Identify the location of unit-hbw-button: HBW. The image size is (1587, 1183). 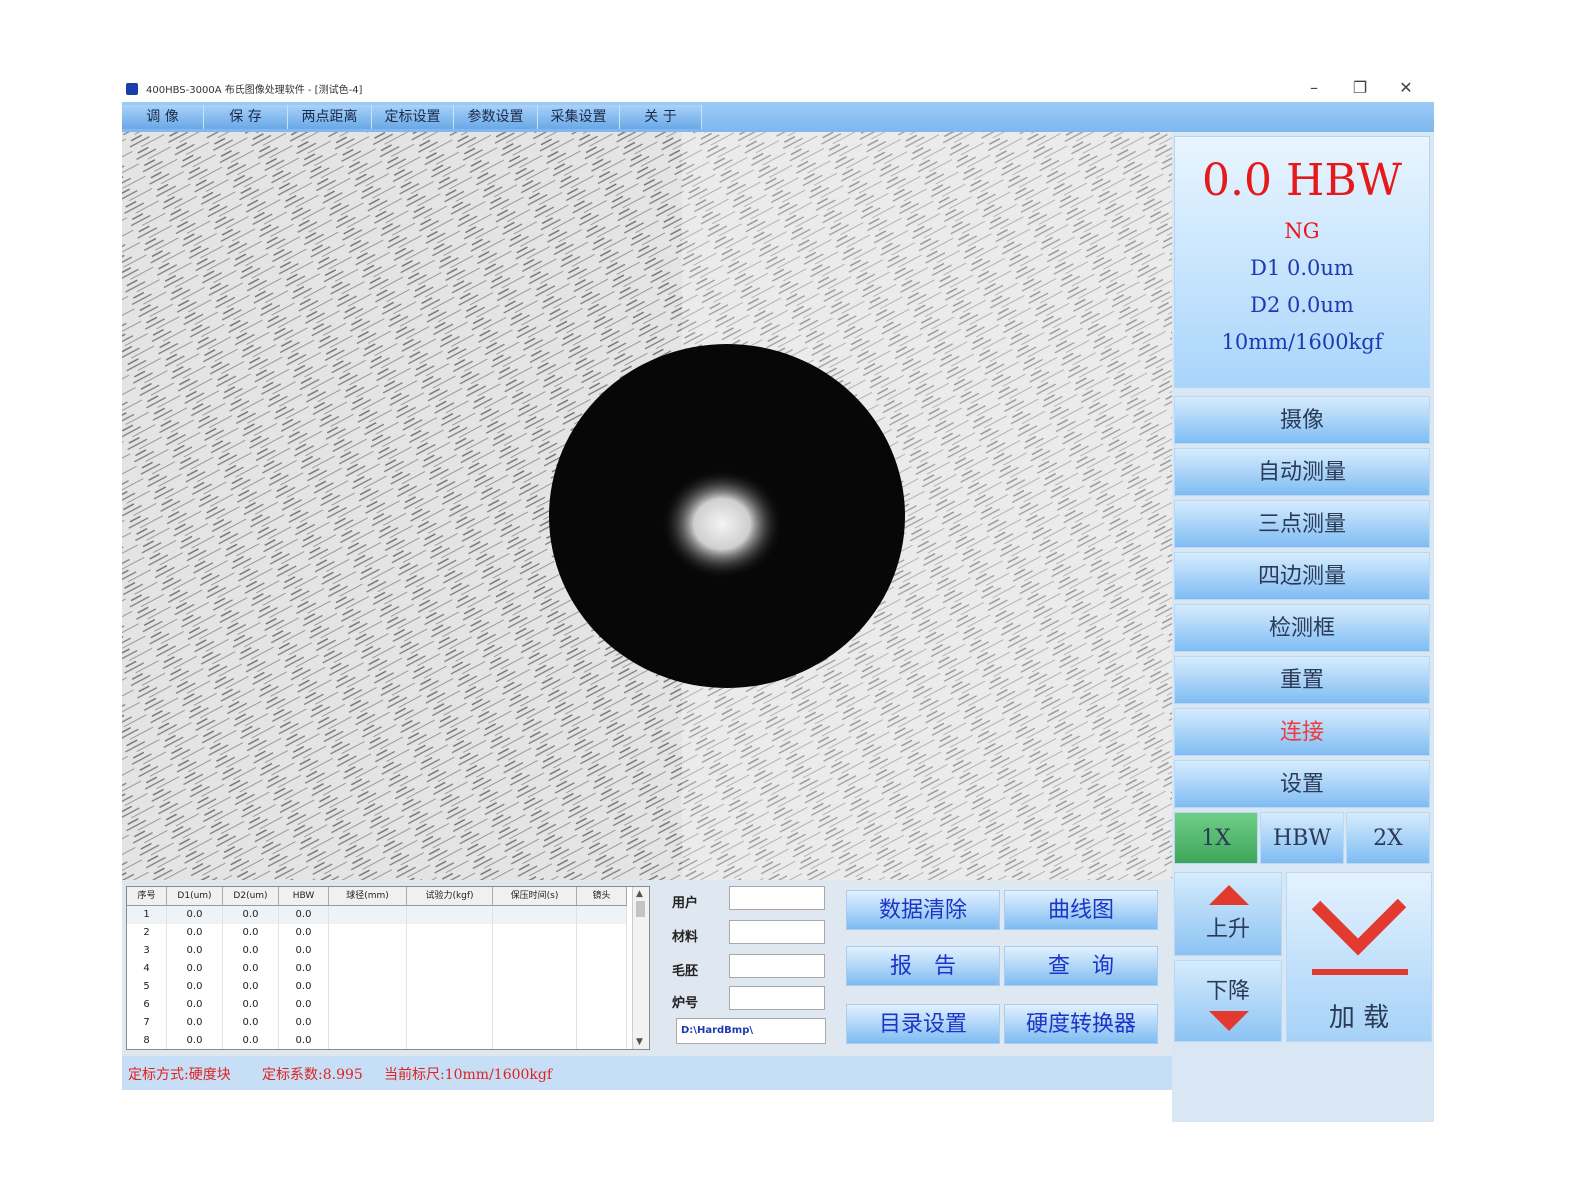
(1302, 838).